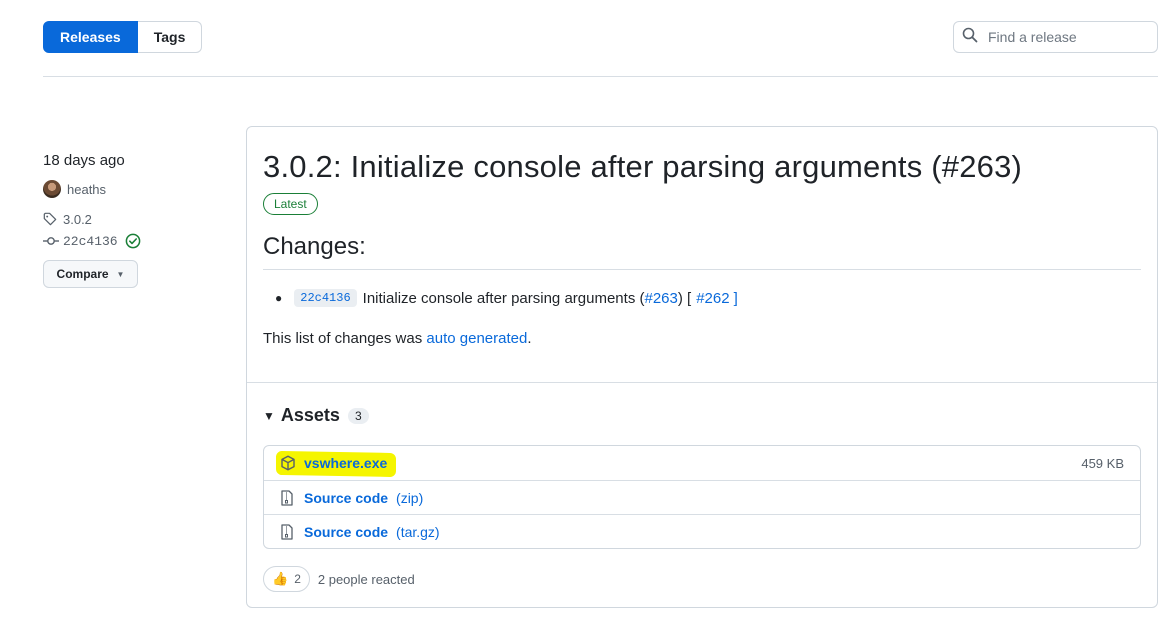 Image resolution: width=1173 pixels, height=633 pixels. Describe the element at coordinates (410, 497) in the screenshot. I see `asset-ext: (zip)` at that location.